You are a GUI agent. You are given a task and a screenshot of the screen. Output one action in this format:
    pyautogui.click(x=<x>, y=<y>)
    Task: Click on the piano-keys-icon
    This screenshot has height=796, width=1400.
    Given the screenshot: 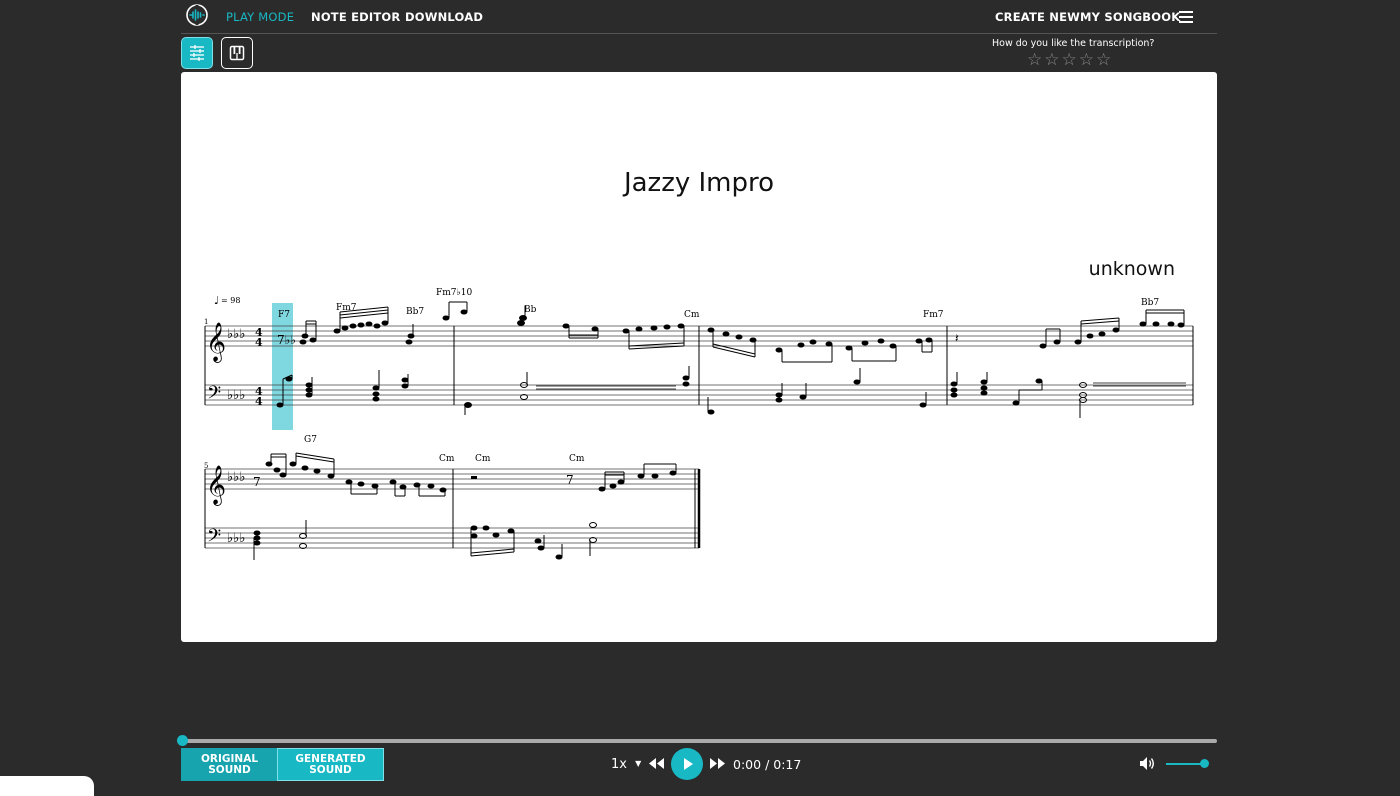 What is the action you would take?
    pyautogui.click(x=237, y=53)
    